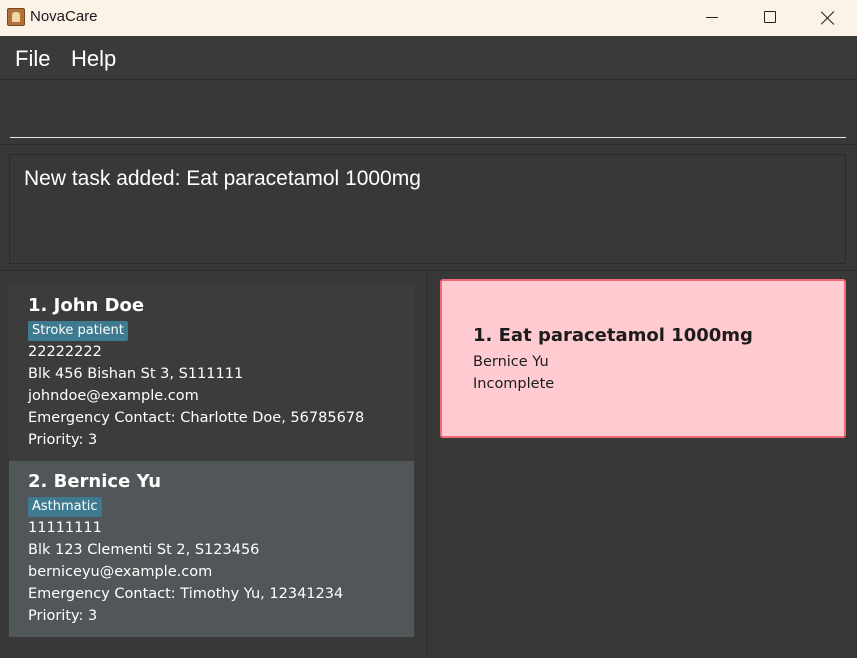 Image resolution: width=857 pixels, height=658 pixels. I want to click on minimize-button, so click(712, 18).